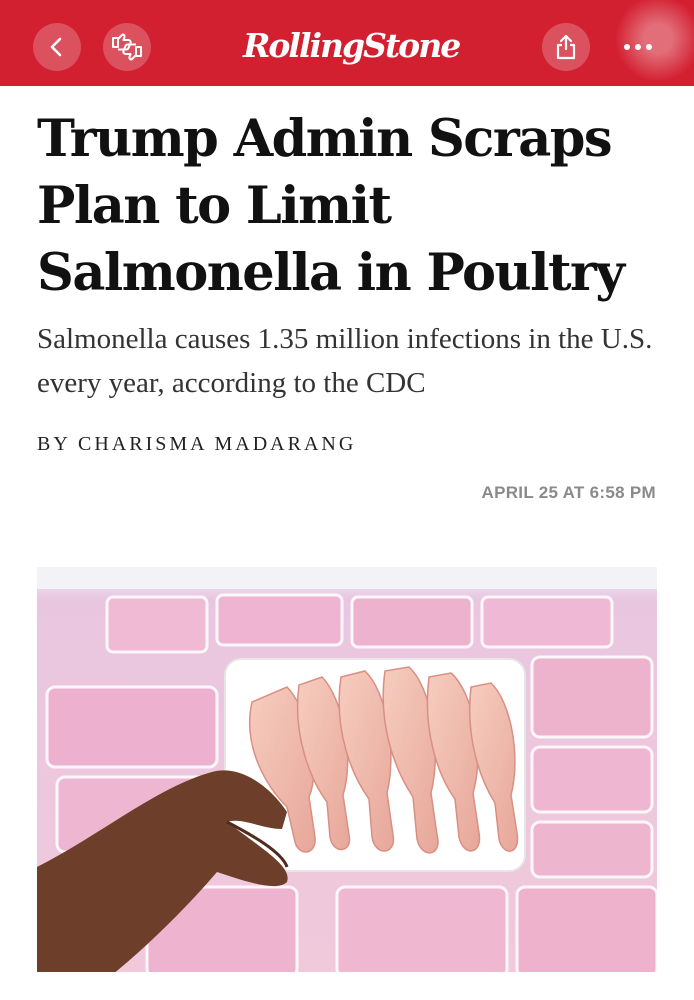 The image size is (694, 1000). I want to click on thumbs-up-down-icon, so click(127, 47).